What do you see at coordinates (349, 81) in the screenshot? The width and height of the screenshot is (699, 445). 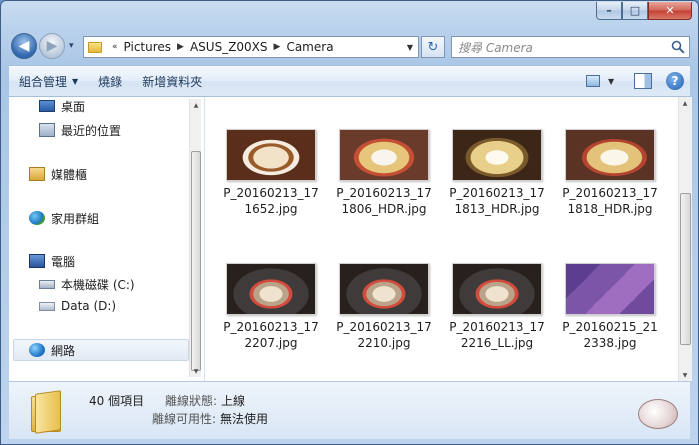 I see `command-bar: 組合管理 ▼ 燒錄 新增資料夾 ▼ ?` at bounding box center [349, 81].